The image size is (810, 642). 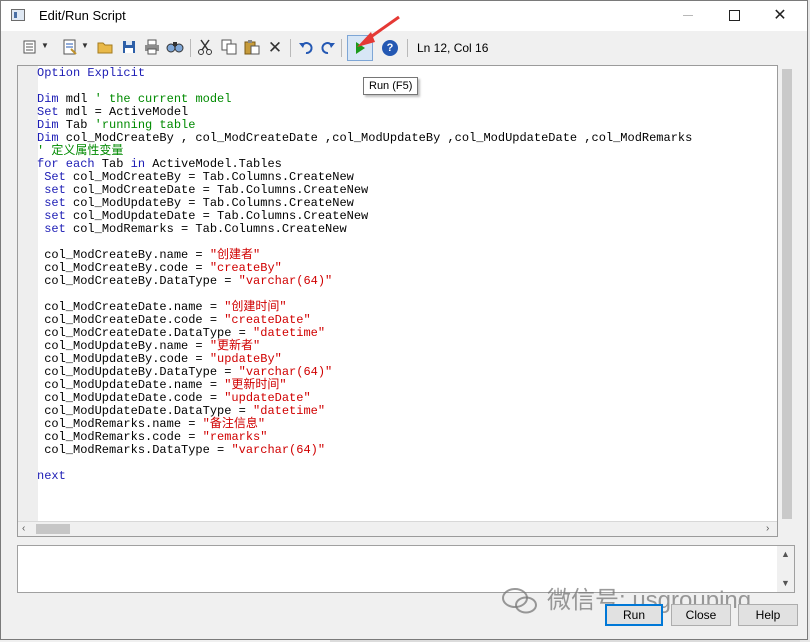 What do you see at coordinates (205, 48) in the screenshot?
I see `cut-icon` at bounding box center [205, 48].